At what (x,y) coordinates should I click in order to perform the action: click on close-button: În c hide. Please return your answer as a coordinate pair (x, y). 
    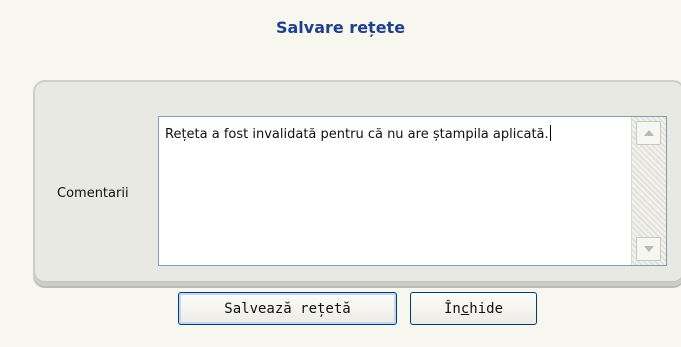
    Looking at the image, I should click on (473, 308).